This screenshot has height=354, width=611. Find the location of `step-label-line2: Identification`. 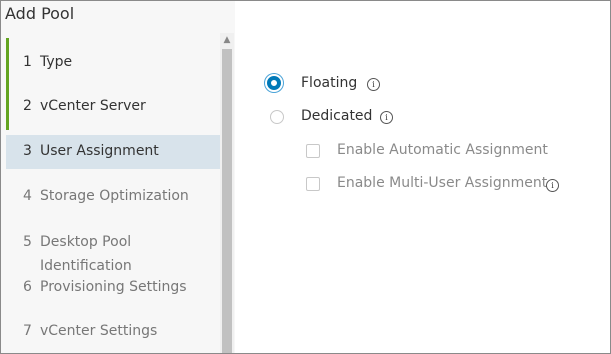

step-label-line2: Identification is located at coordinates (86, 266).